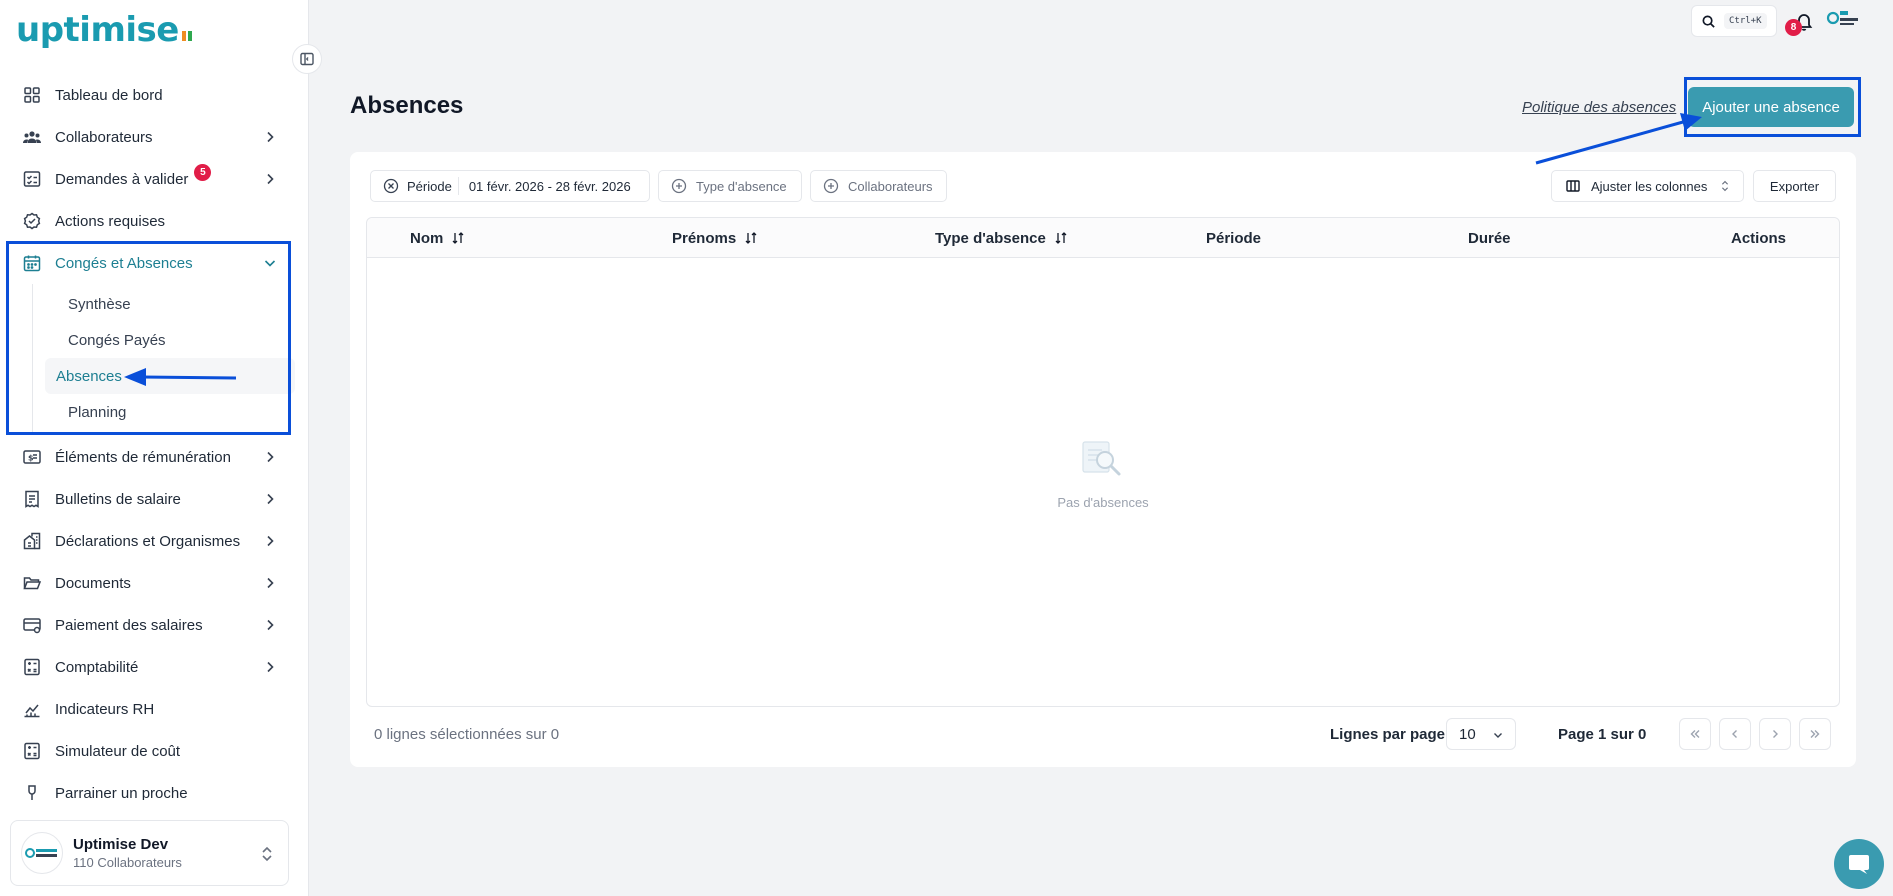  Describe the element at coordinates (170, 340) in the screenshot. I see `subnav-item-conges-payes: Congés Payés` at that location.